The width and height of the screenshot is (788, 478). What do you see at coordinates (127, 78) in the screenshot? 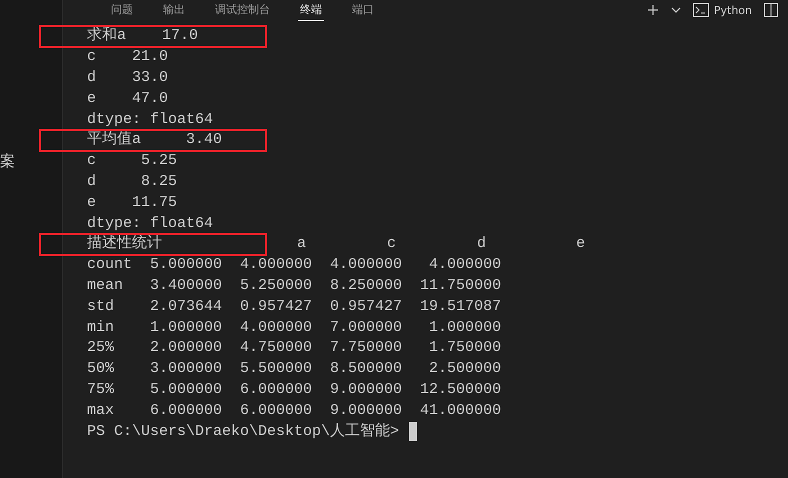
I see `terminal-output-line: d 33.0` at bounding box center [127, 78].